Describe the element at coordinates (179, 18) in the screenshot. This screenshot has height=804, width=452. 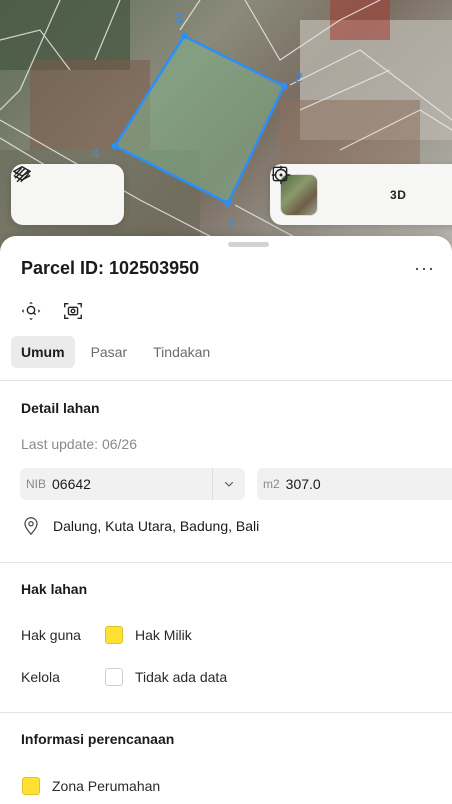
I see `vertex-label-3: 3` at that location.